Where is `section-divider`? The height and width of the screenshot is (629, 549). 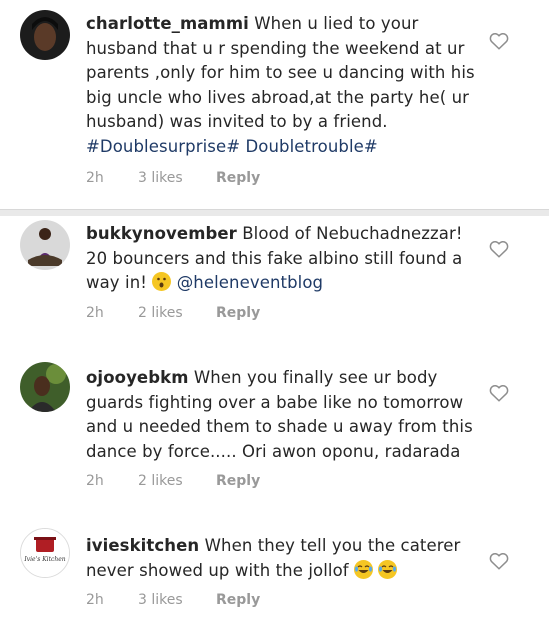
section-divider is located at coordinates (274, 212).